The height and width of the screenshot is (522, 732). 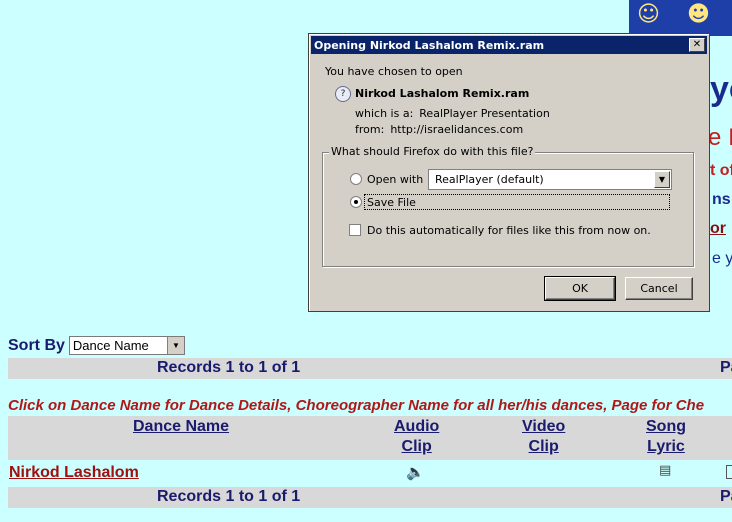 I want to click on file-type-row: which is a: RealPlayer Presentation, so click(x=452, y=113).